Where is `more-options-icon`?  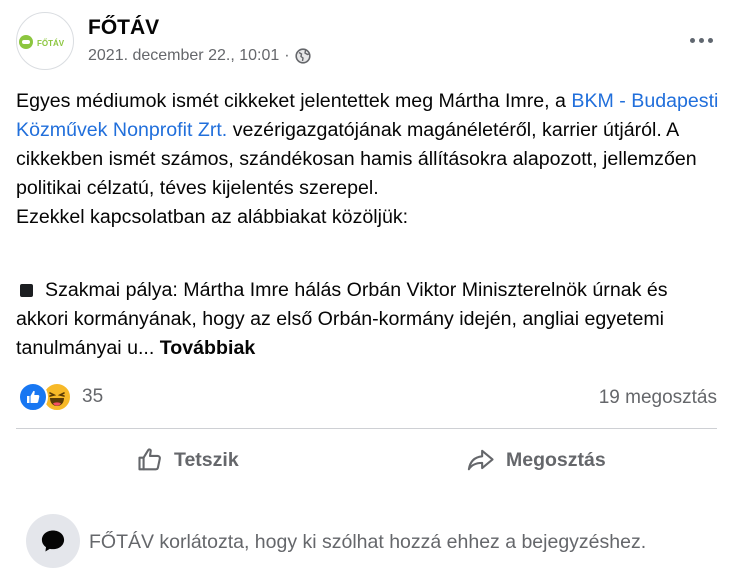 more-options-icon is located at coordinates (701, 40).